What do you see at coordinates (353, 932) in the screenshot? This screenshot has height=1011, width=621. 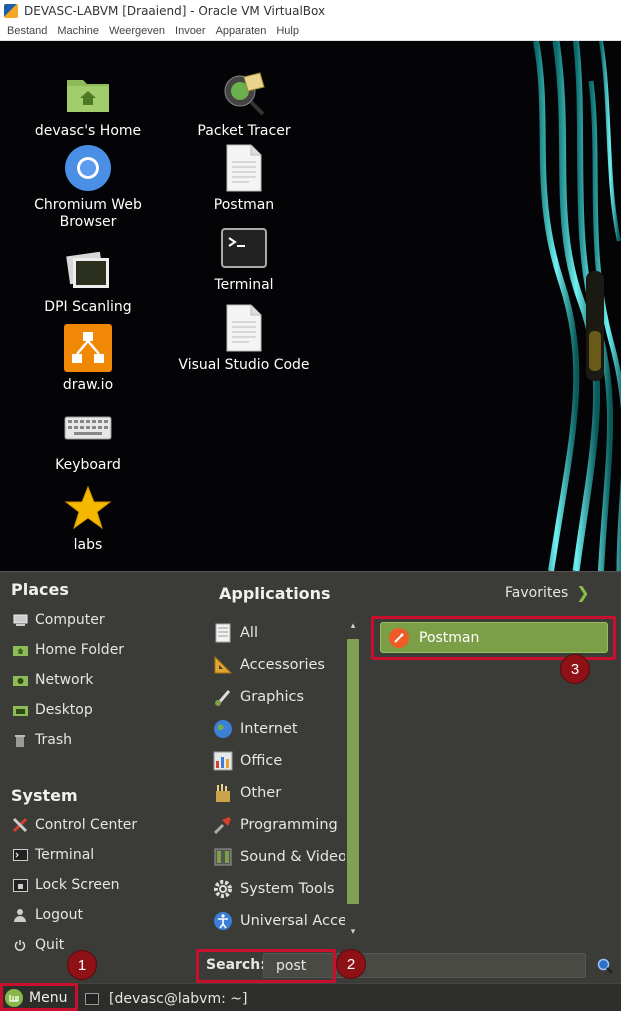 I see `scroll-down-arrow-icon: ▾` at bounding box center [353, 932].